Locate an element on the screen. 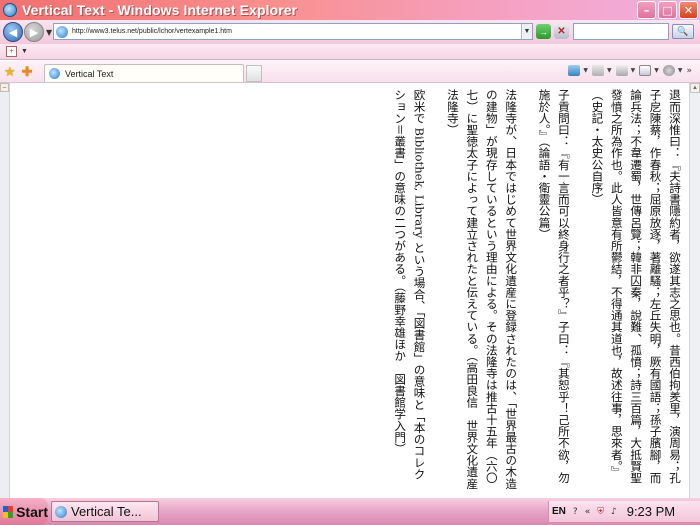 This screenshot has height=525, width=700. page-button: ▼ is located at coordinates (649, 70).